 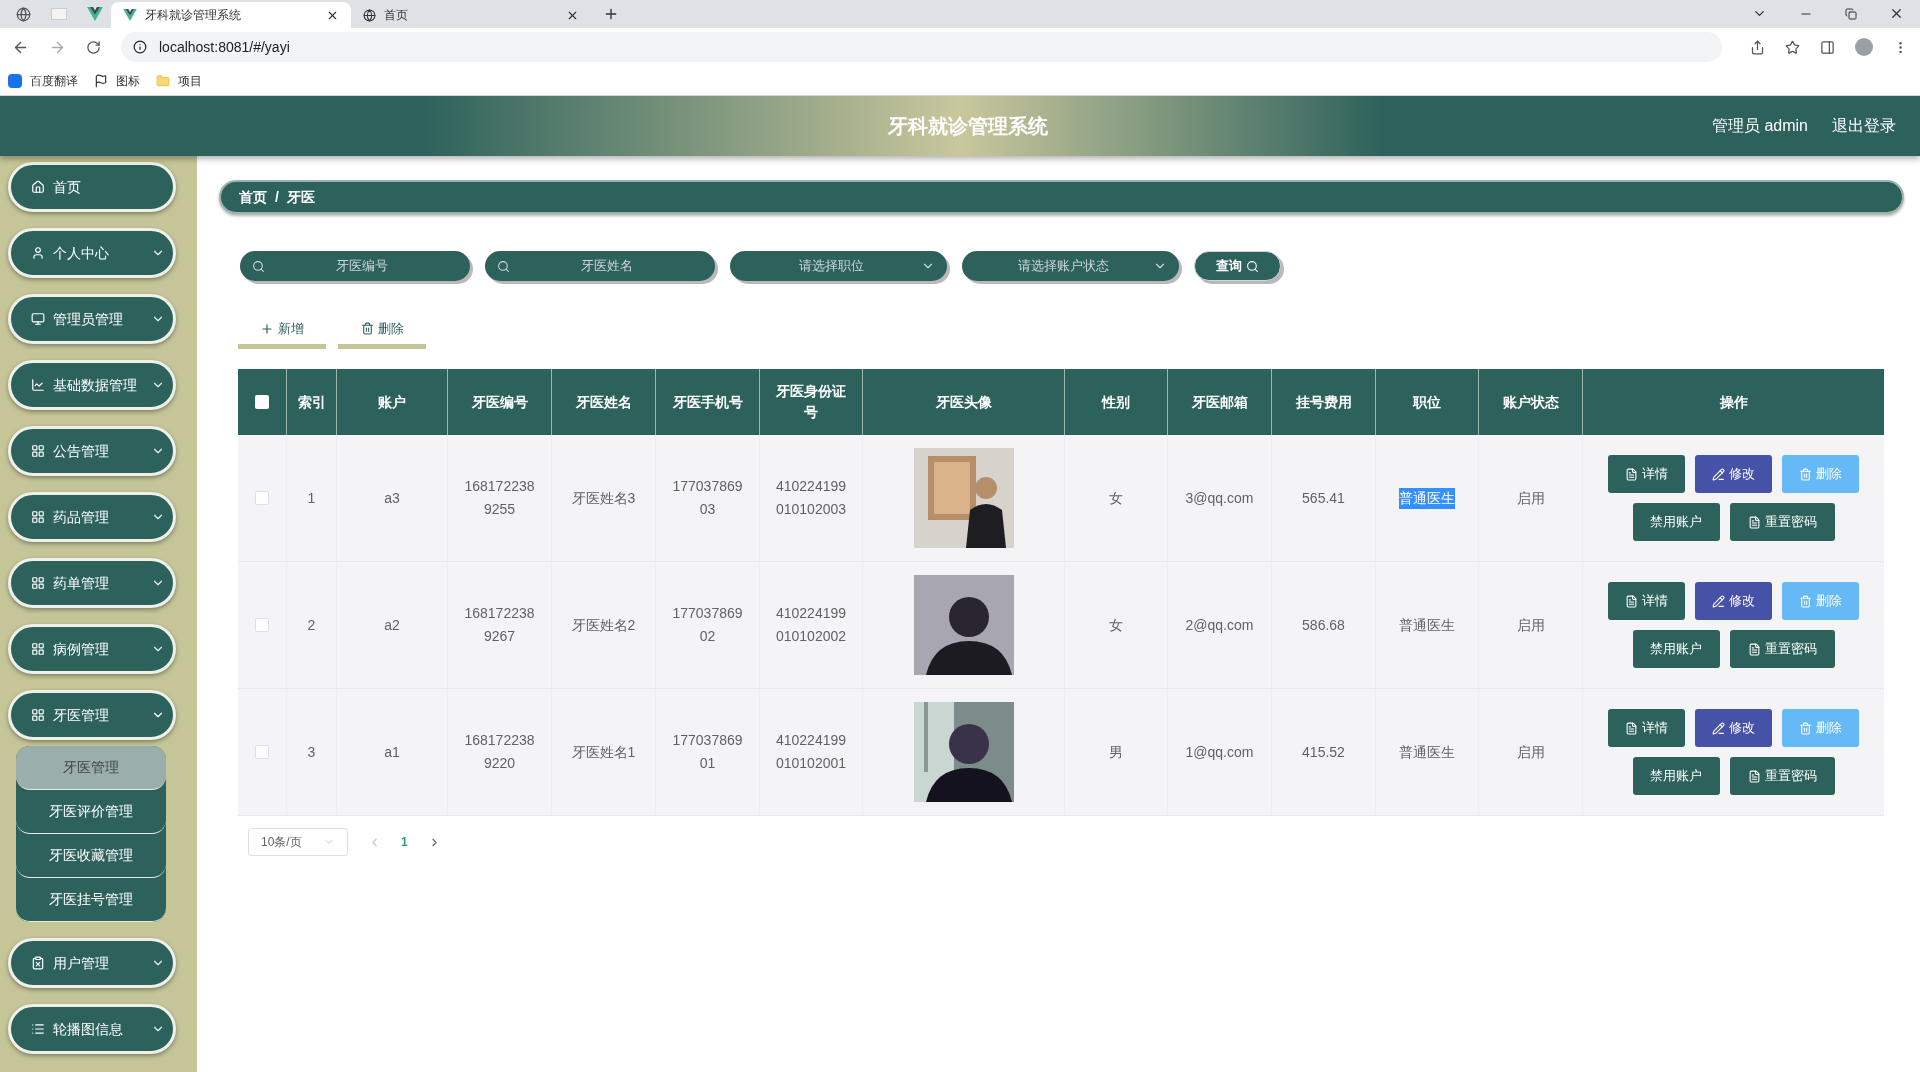 I want to click on vue-logo-icon, so click(x=95, y=14).